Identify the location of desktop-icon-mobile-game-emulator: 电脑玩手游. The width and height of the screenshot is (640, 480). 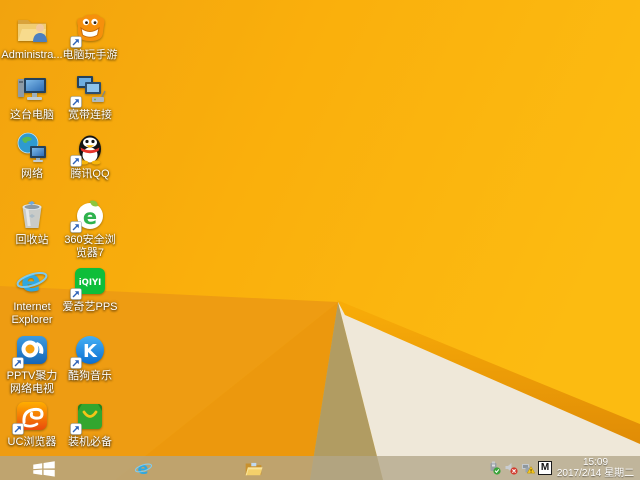
(90, 37).